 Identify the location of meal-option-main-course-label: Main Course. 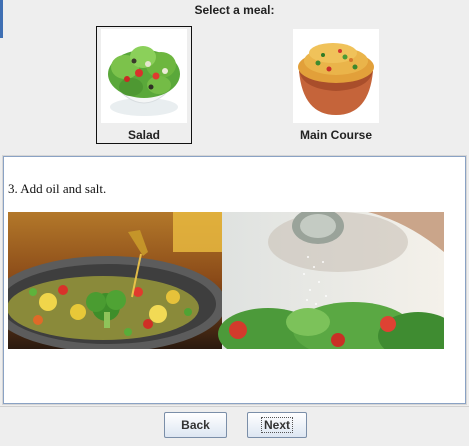
(335, 135).